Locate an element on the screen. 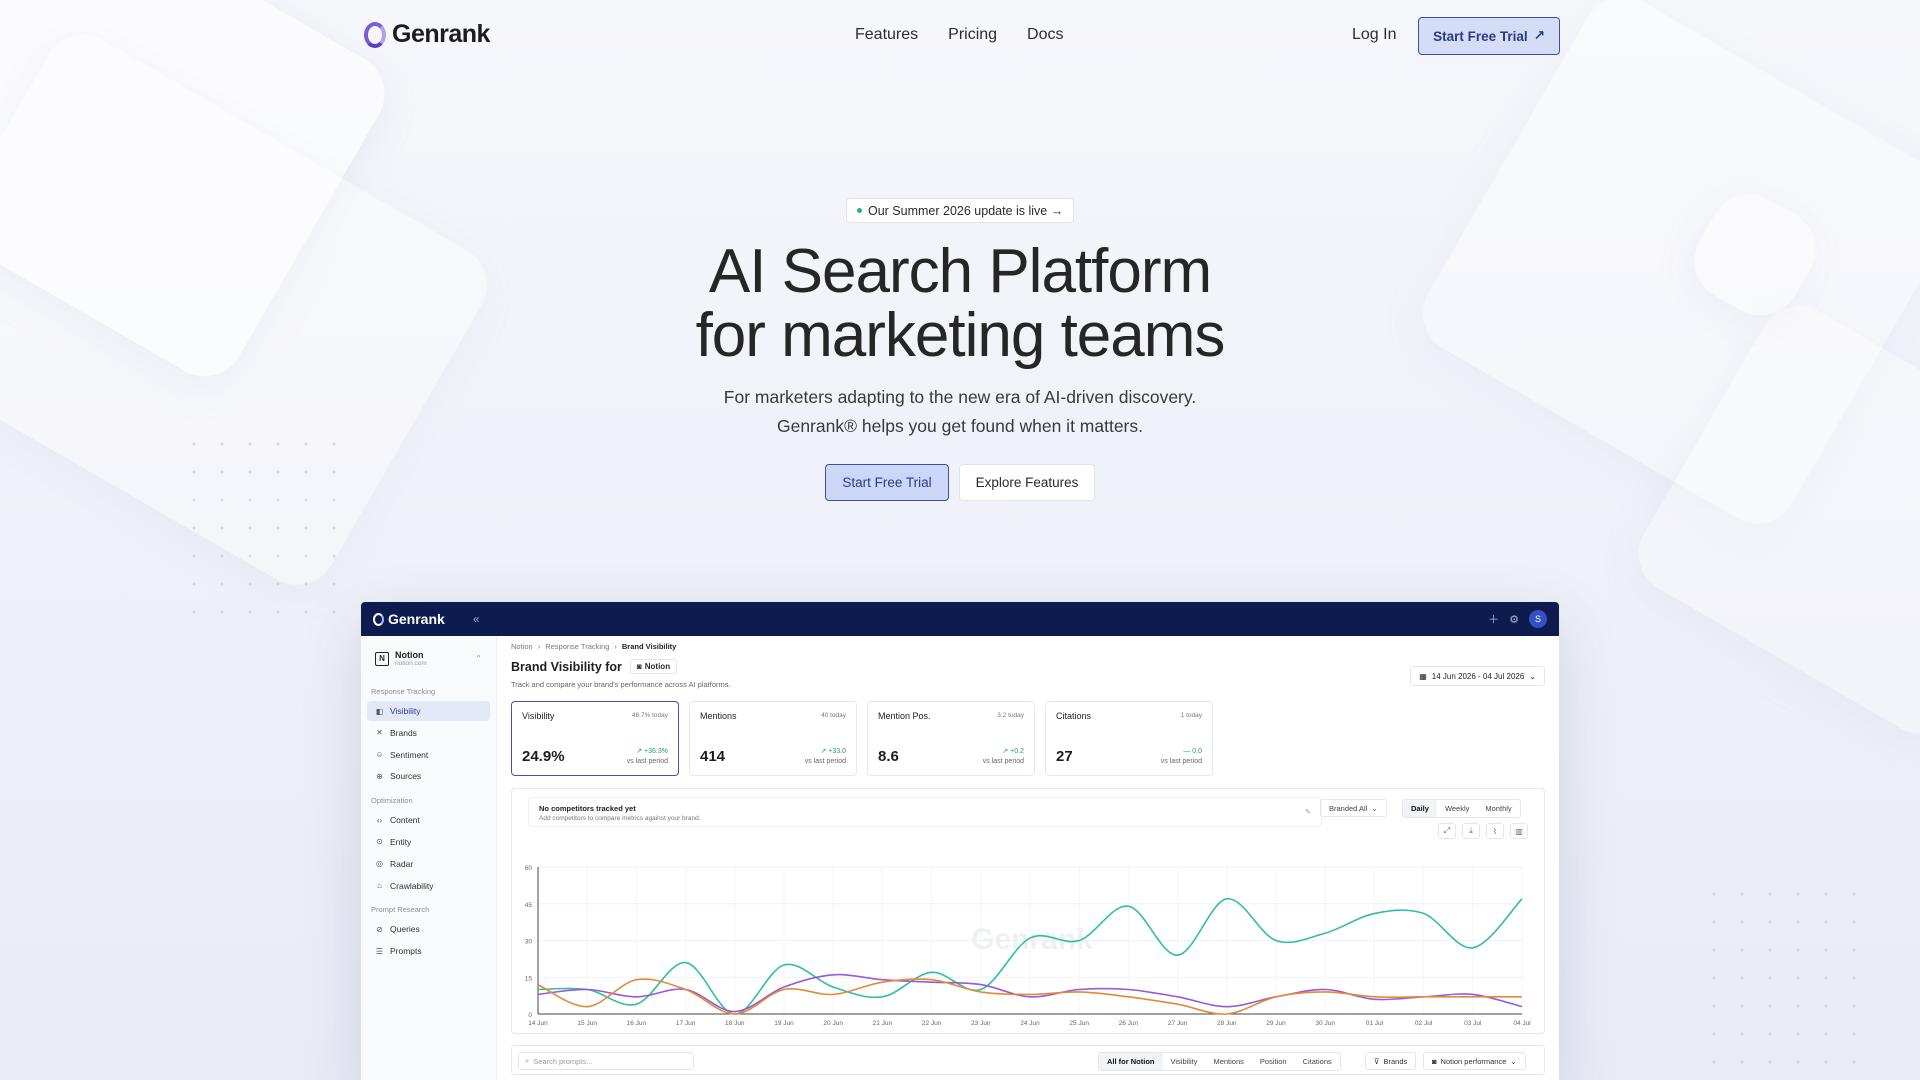 Image resolution: width=1920 pixels, height=1080 pixels. filter-icon: ⊽ is located at coordinates (1377, 1061).